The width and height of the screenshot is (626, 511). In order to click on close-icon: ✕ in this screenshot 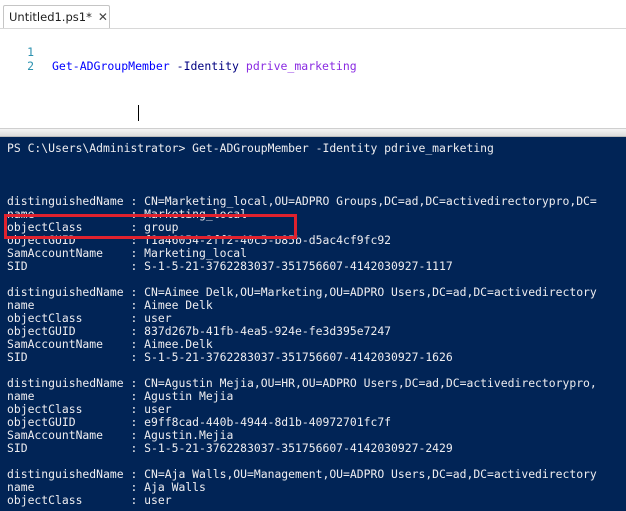, I will do `click(103, 17)`.